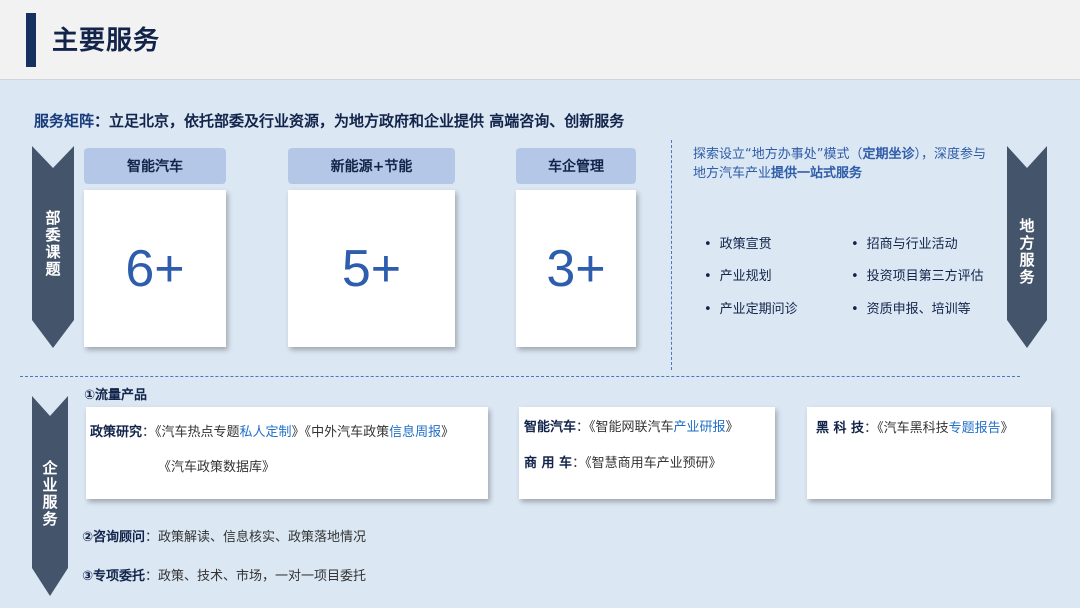  I want to click on tagline-text: ：立足北京，依托部委及行业资源，为地方政府和企业提供 高端咨询、创新服务, so click(359, 121).